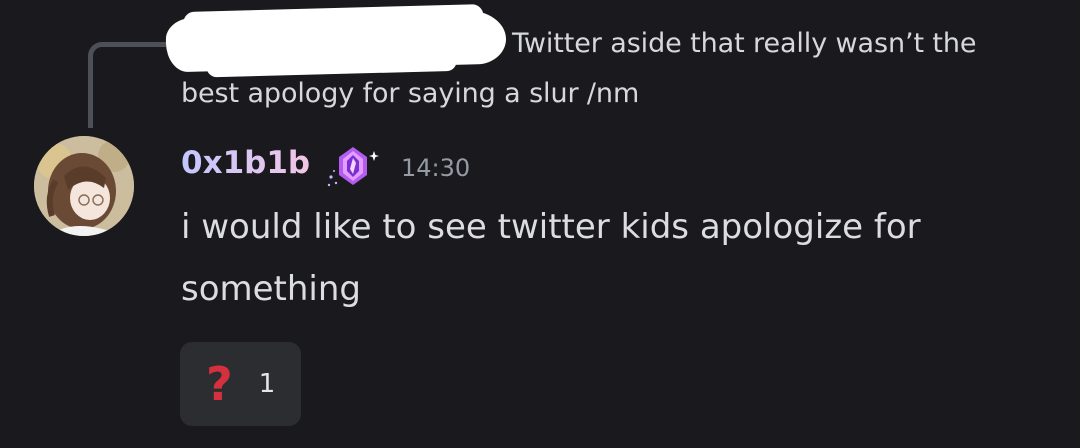 The image size is (1080, 448). I want to click on message-text-line2: something, so click(271, 289).